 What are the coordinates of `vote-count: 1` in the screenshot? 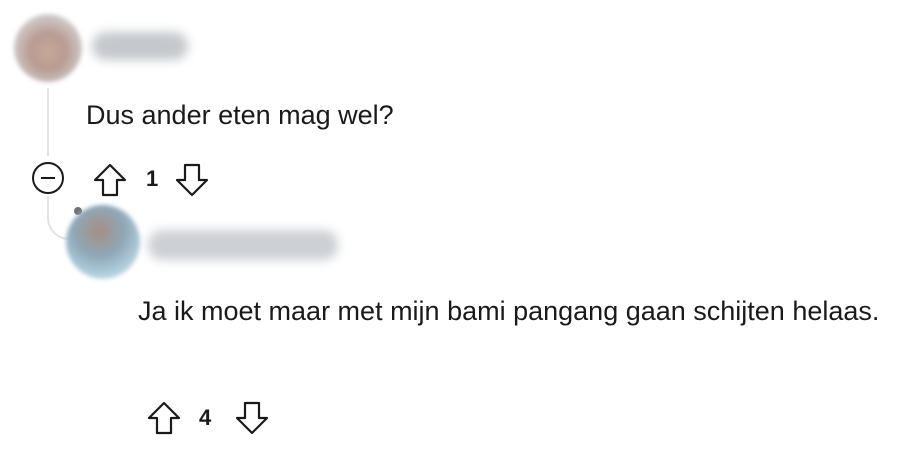 It's located at (152, 178).